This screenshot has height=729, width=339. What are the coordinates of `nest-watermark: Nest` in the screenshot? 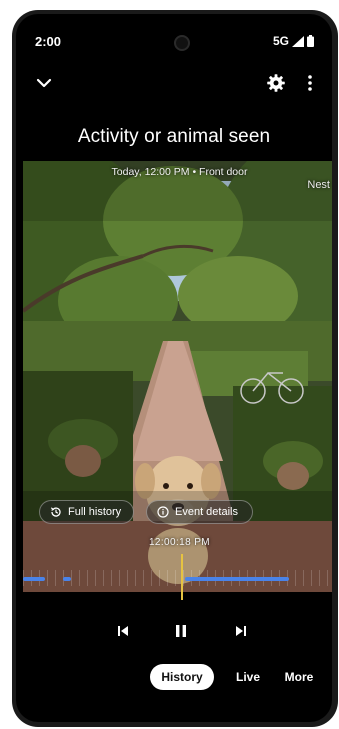 It's located at (318, 185).